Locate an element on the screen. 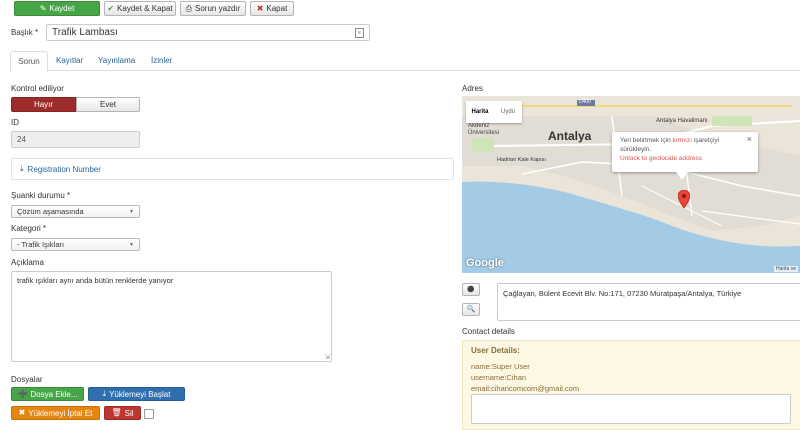  moderated-label: Kontrol ediliyor is located at coordinates (37, 88).